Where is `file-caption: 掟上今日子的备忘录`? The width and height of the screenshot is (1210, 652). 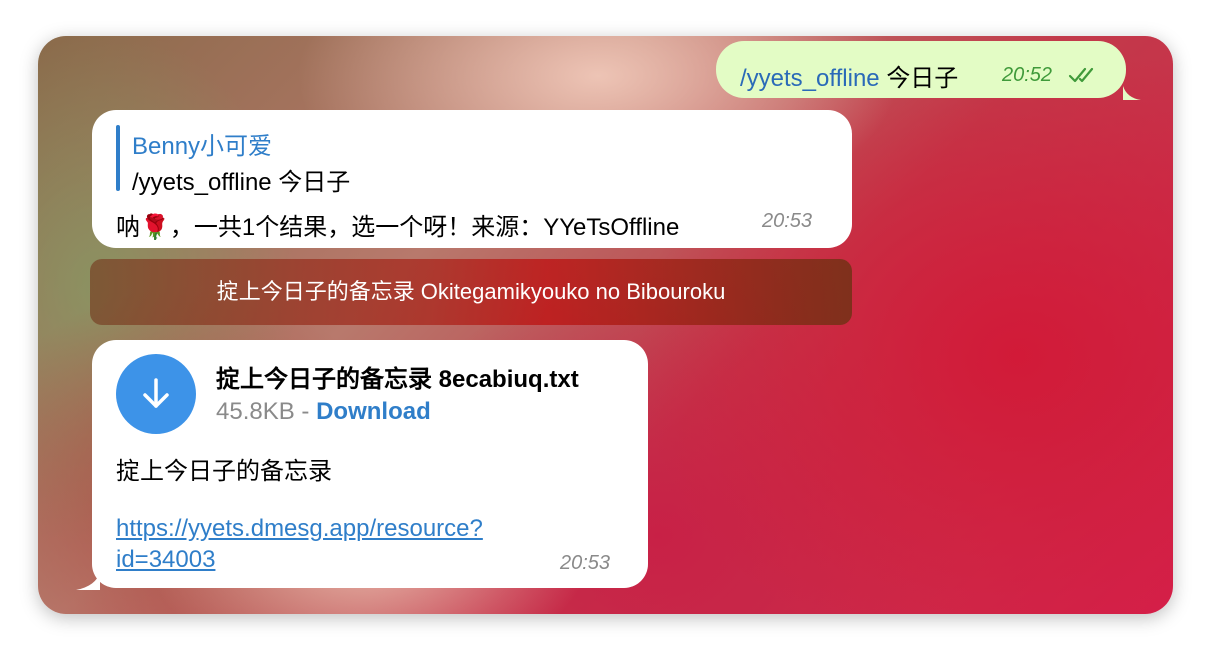 file-caption: 掟上今日子的备忘录 is located at coordinates (224, 471).